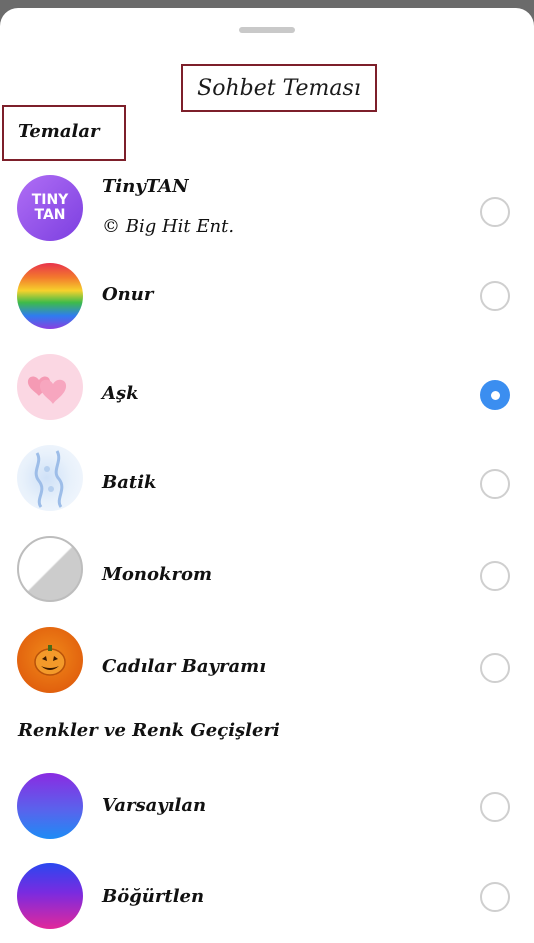 The width and height of the screenshot is (534, 943). I want to click on radio-cadilar-bayrami, so click(495, 668).